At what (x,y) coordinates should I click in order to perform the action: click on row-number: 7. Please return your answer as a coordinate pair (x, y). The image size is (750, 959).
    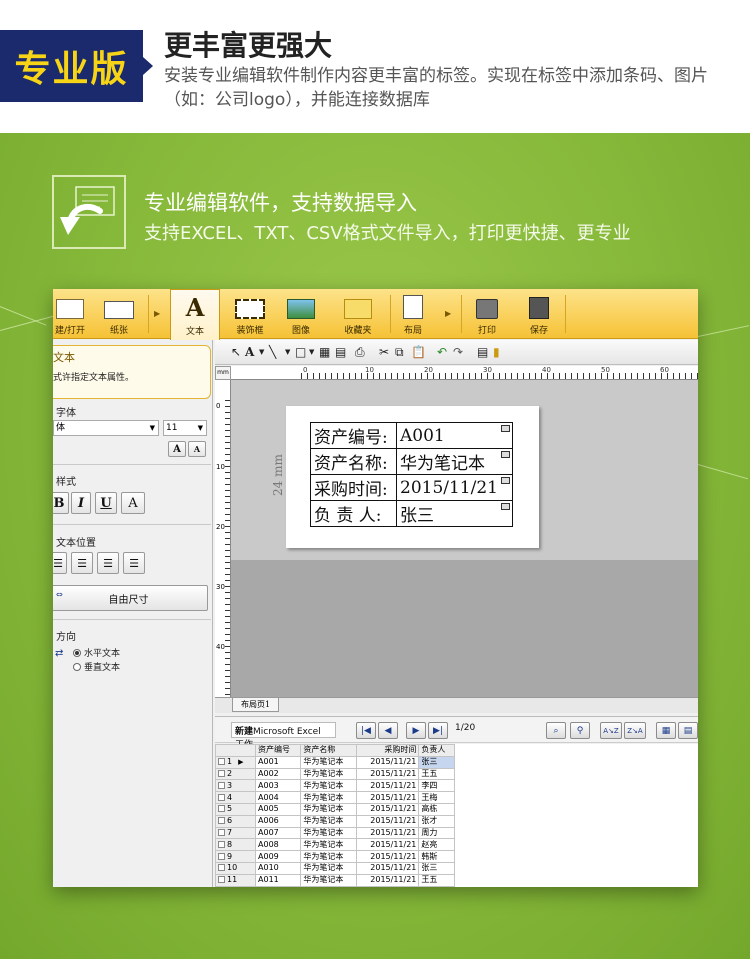
    Looking at the image, I should click on (235, 833).